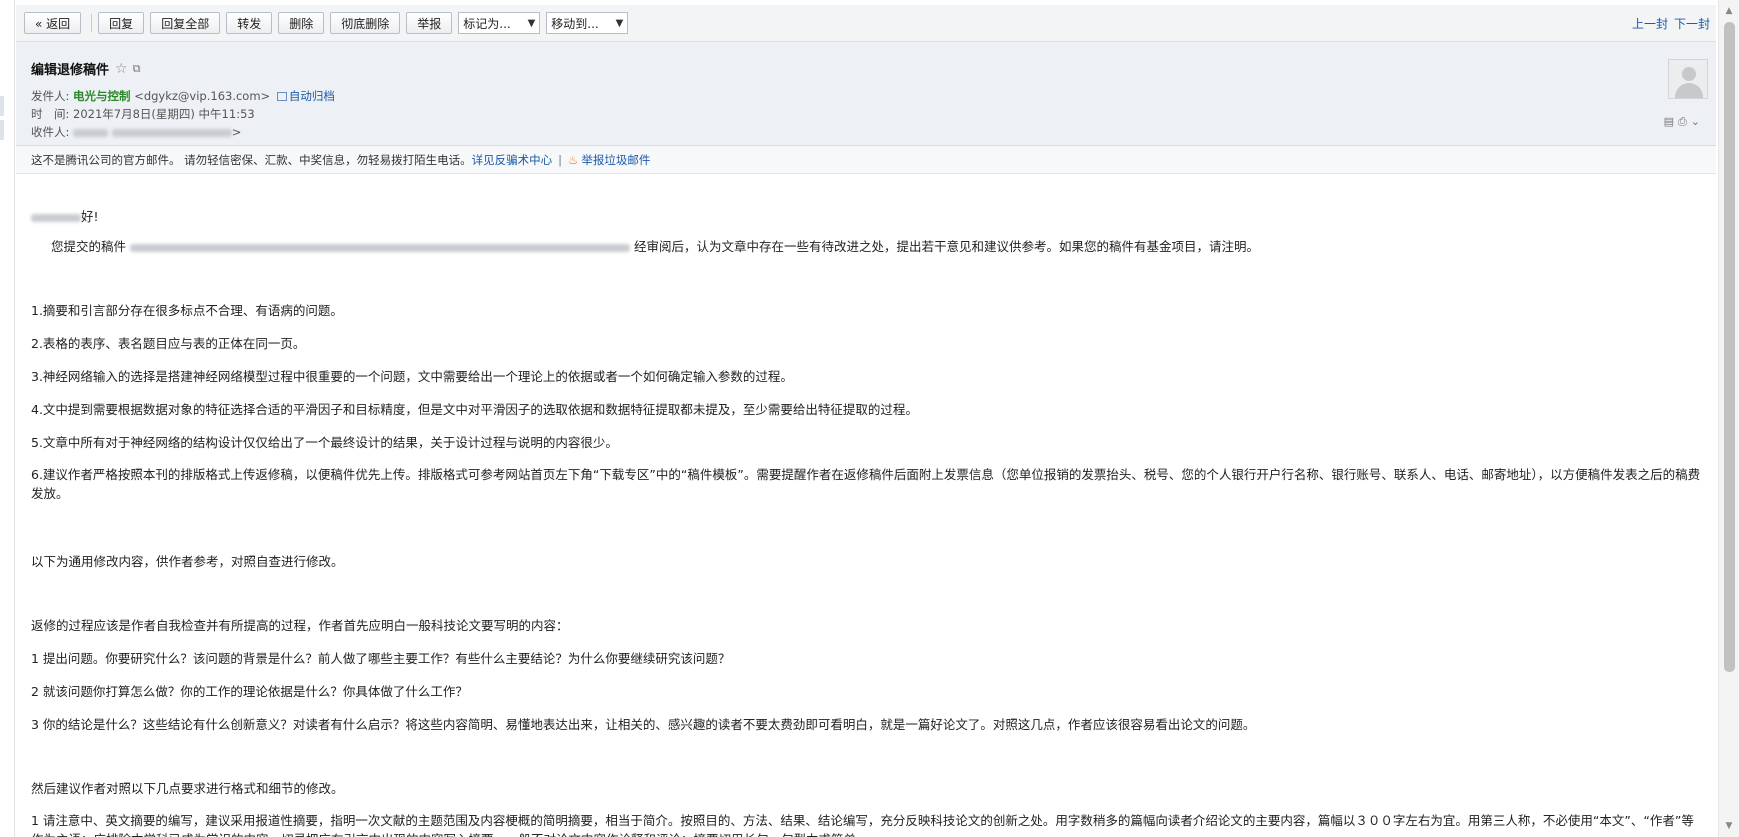  I want to click on recipient-label: 收件人:, so click(50, 132).